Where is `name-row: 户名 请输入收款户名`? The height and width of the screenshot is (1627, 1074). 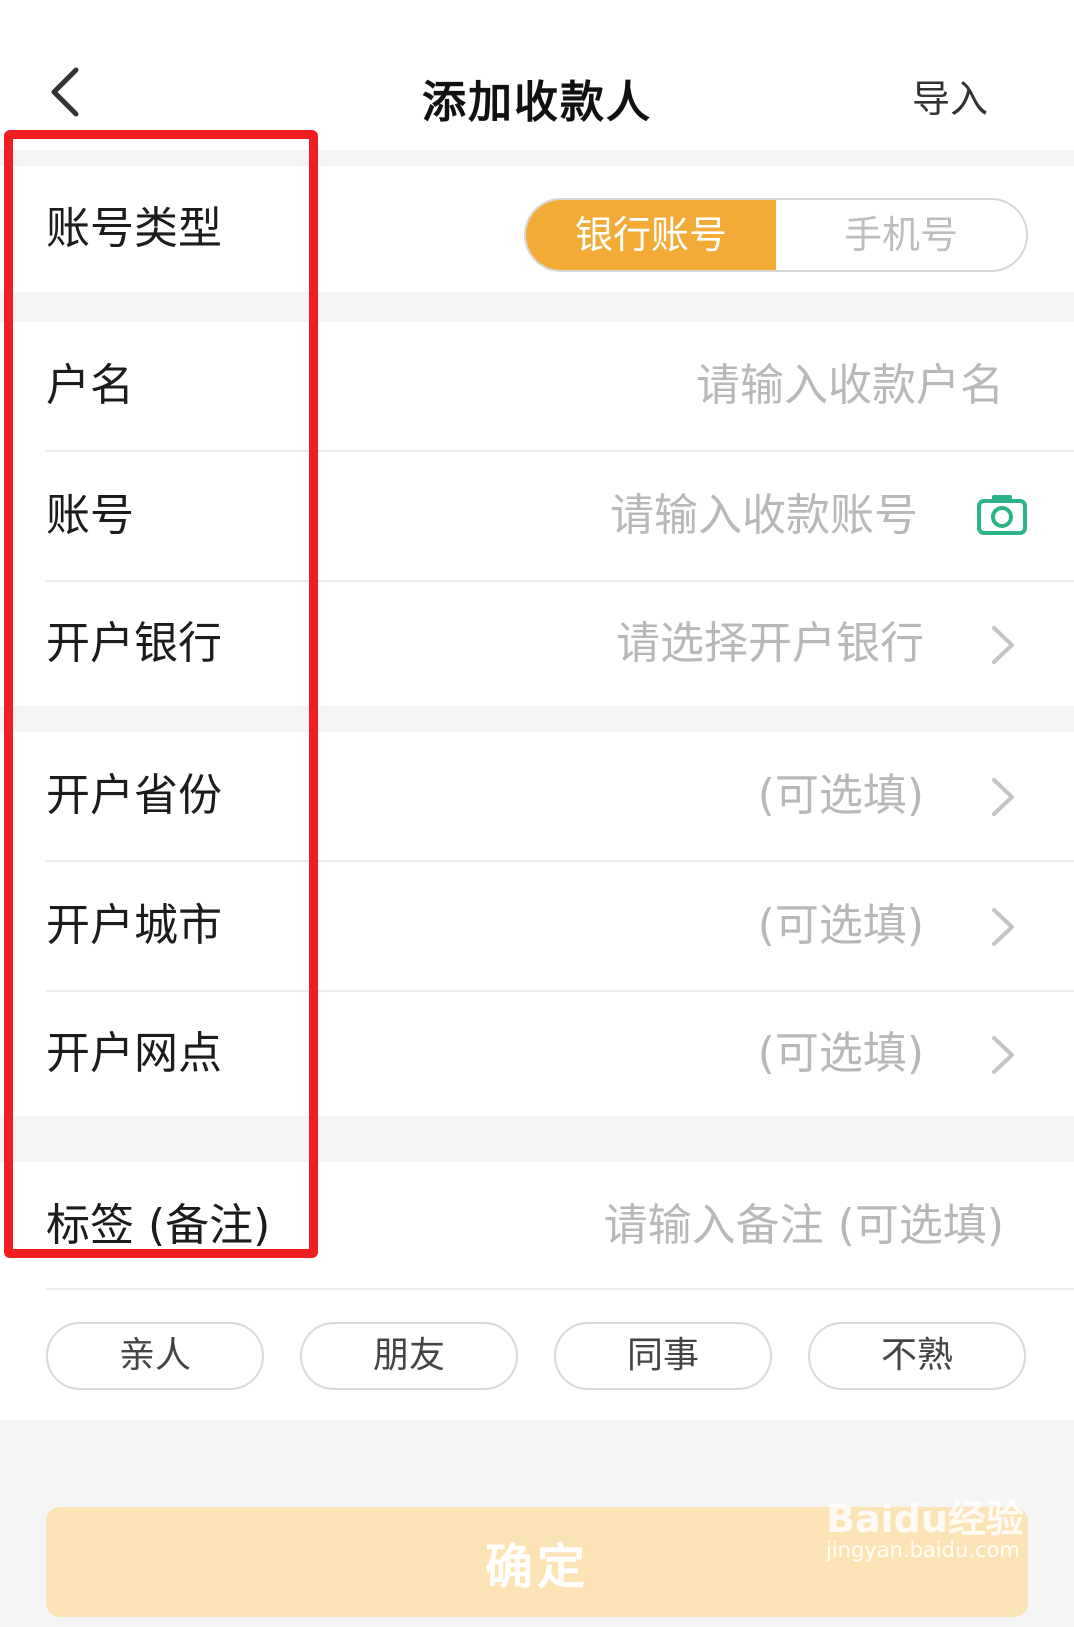 name-row: 户名 请输入收款户名 is located at coordinates (537, 386).